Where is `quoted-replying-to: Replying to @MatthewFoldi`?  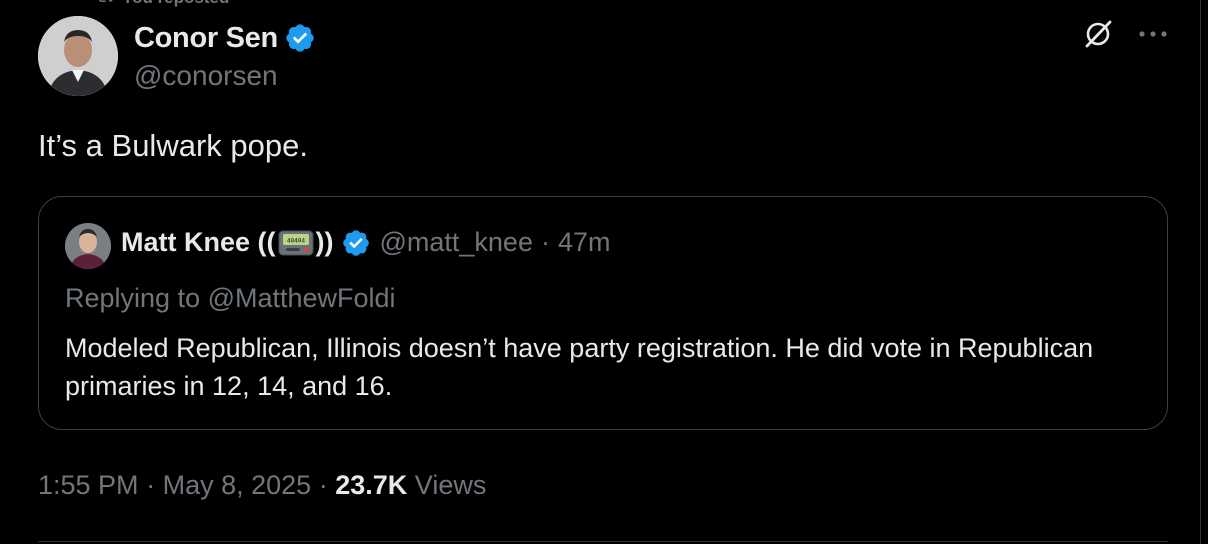
quoted-replying-to: Replying to @MatthewFoldi is located at coordinates (230, 298).